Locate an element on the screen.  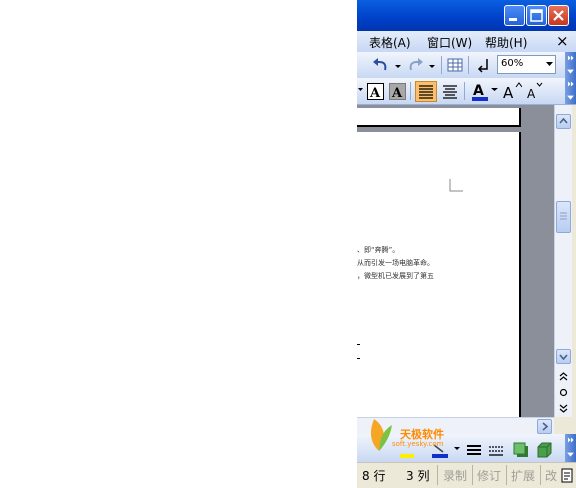
chevron-up-icon is located at coordinates (563, 120).